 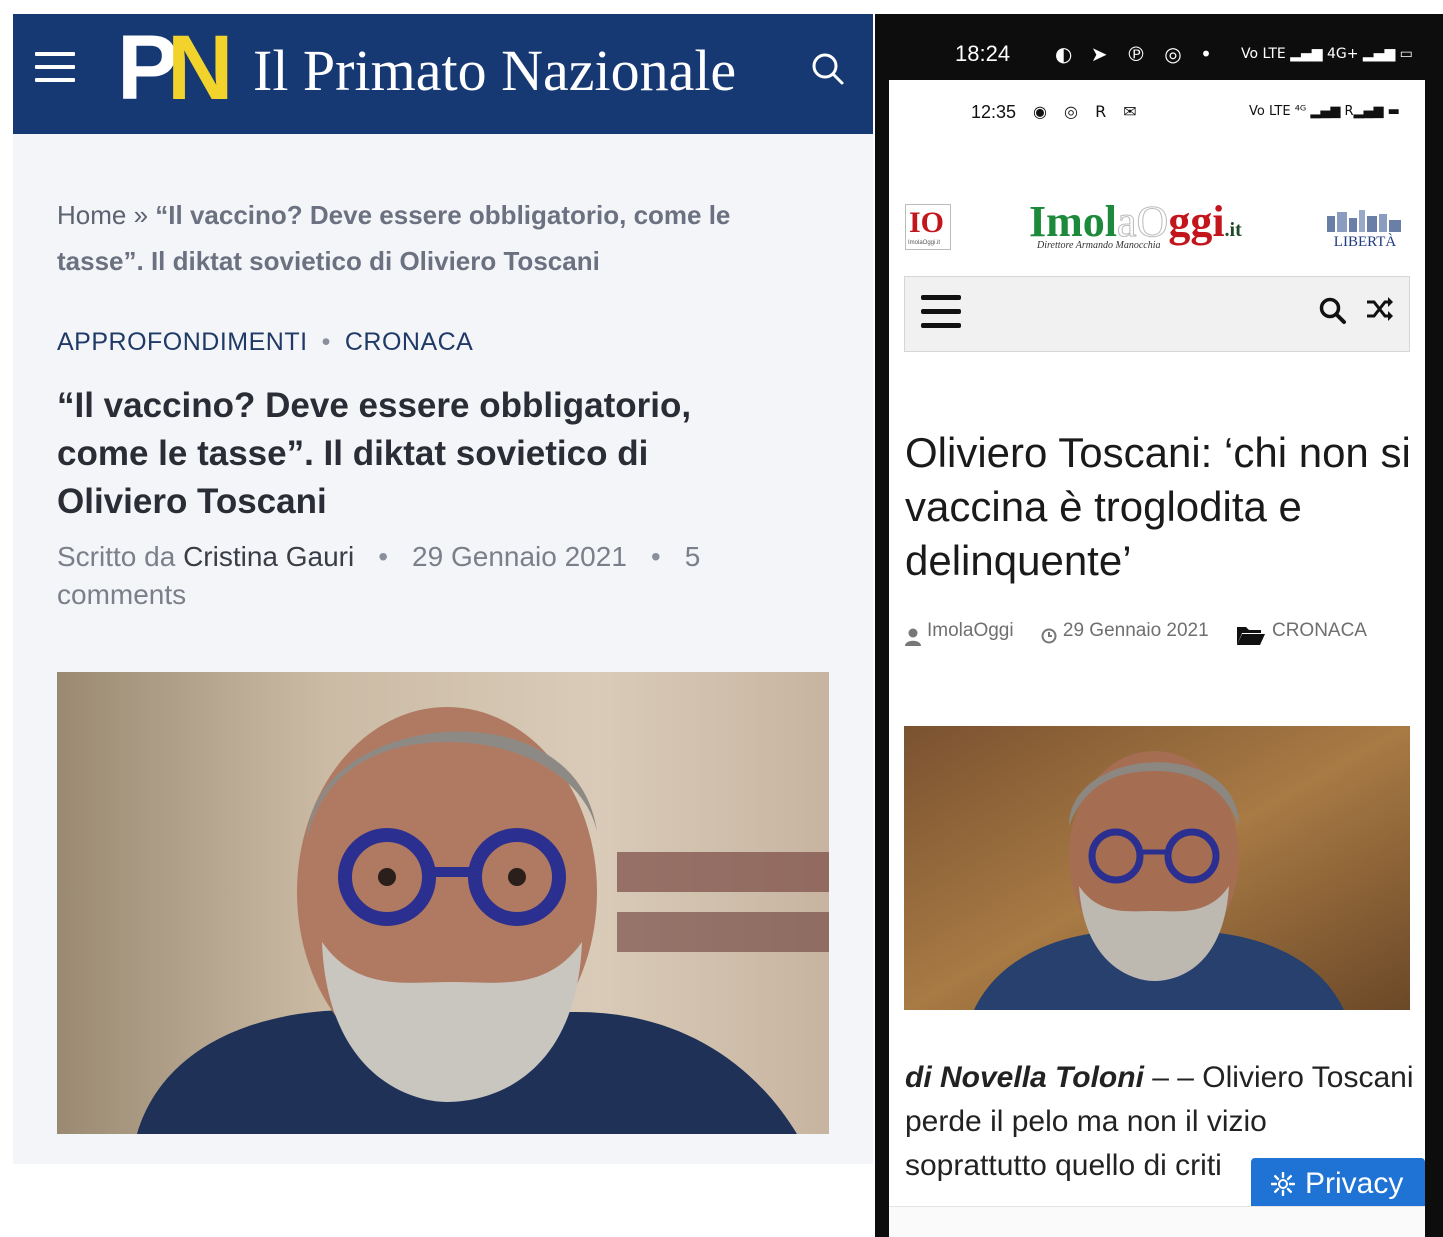 I want to click on privacy-label: Privacy, so click(x=1354, y=1183).